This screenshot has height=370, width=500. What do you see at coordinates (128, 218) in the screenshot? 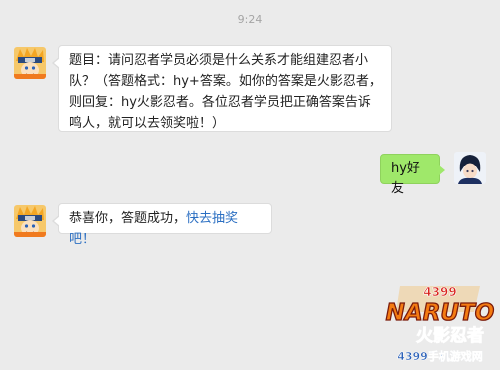
I see `bot-success-text: 恭喜你，答题成功，` at bounding box center [128, 218].